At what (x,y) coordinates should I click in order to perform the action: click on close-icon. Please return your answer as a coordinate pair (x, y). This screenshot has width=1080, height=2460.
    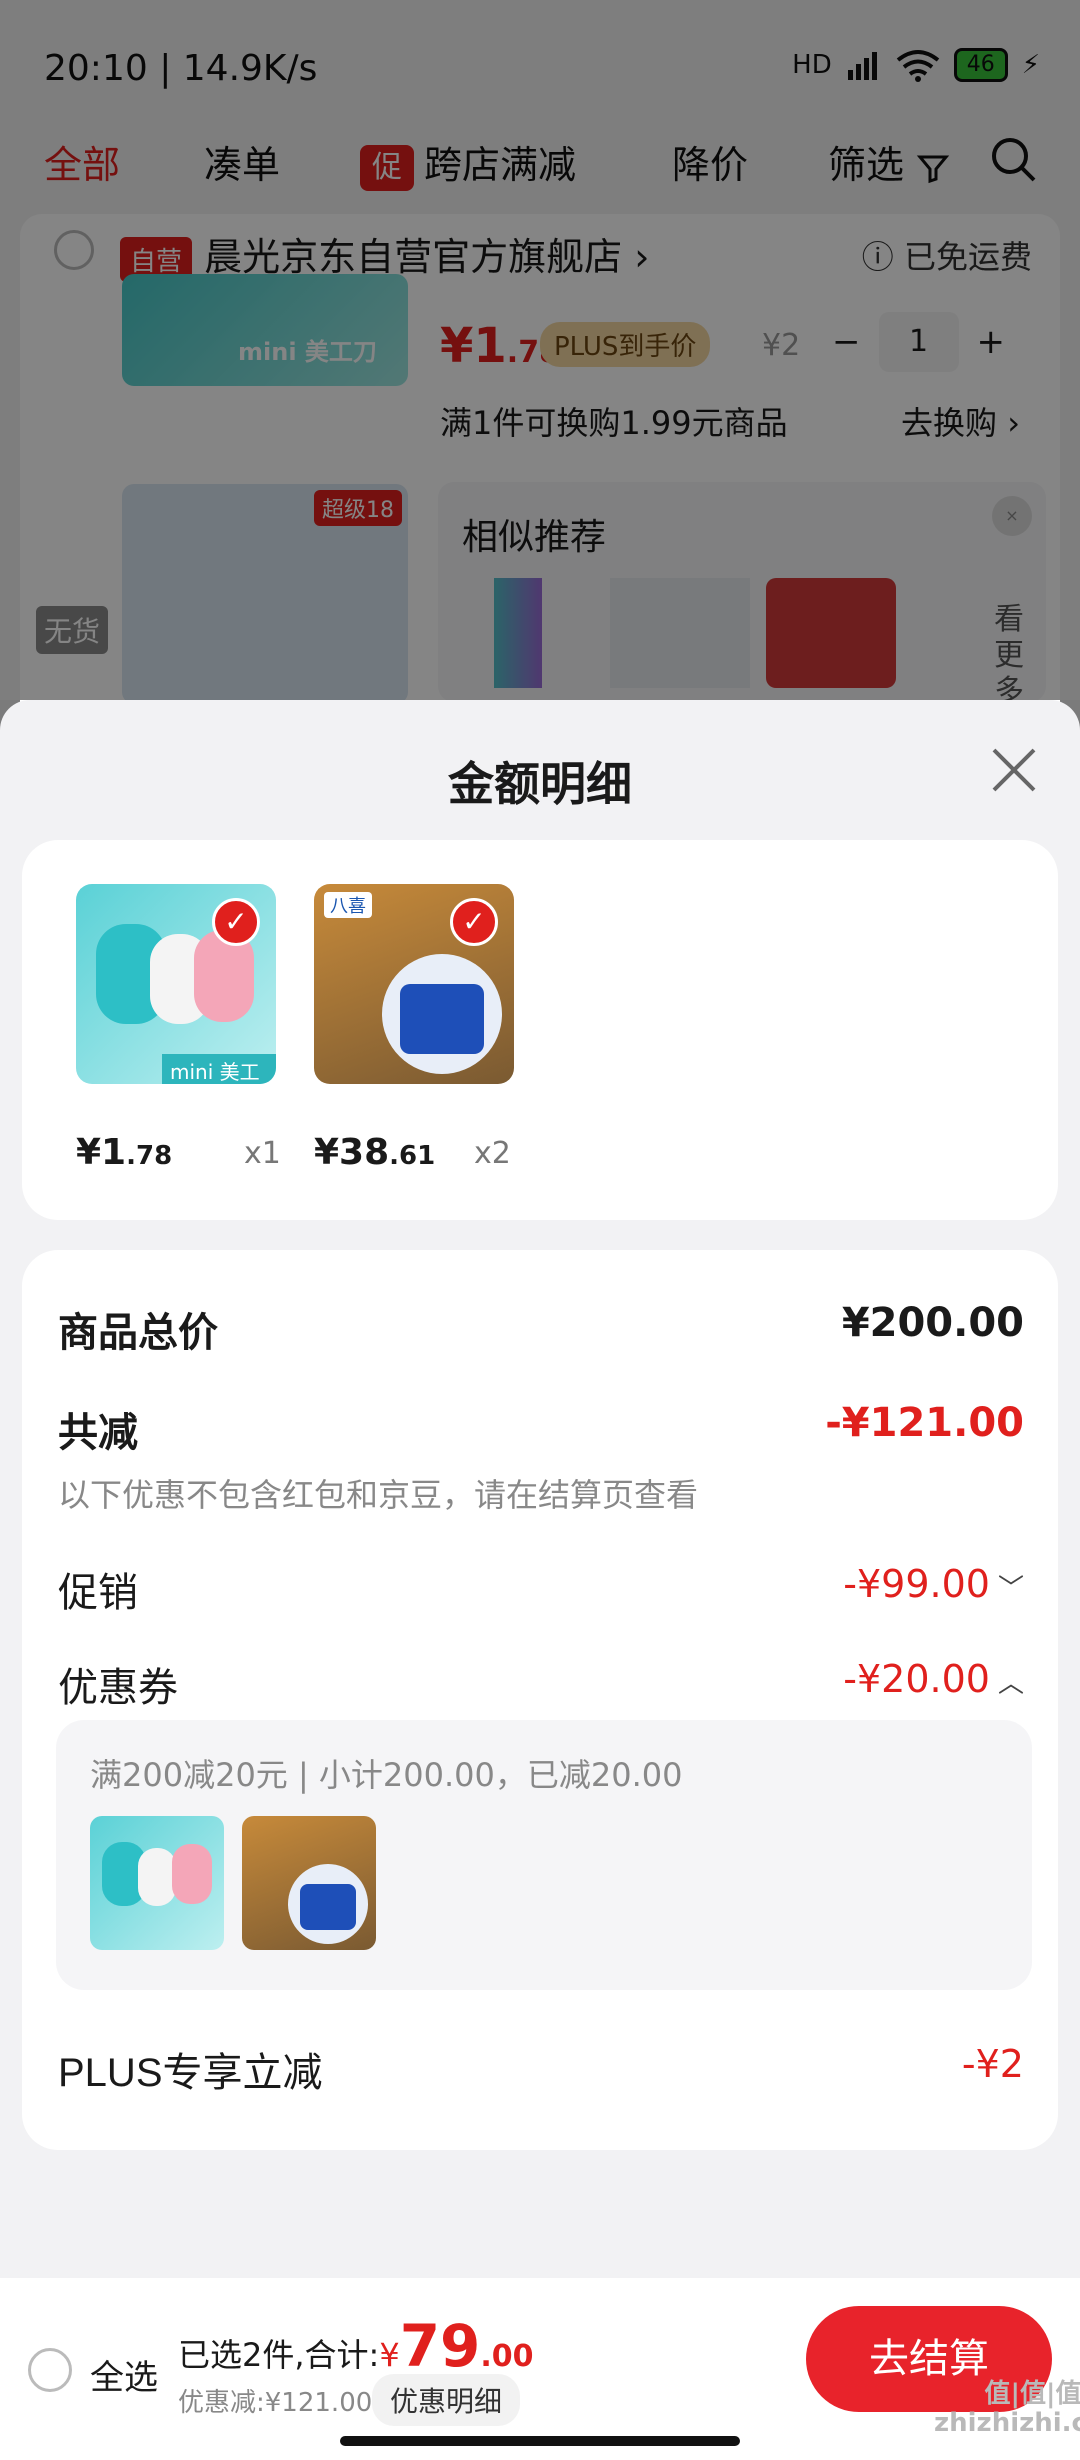
    Looking at the image, I should click on (1014, 770).